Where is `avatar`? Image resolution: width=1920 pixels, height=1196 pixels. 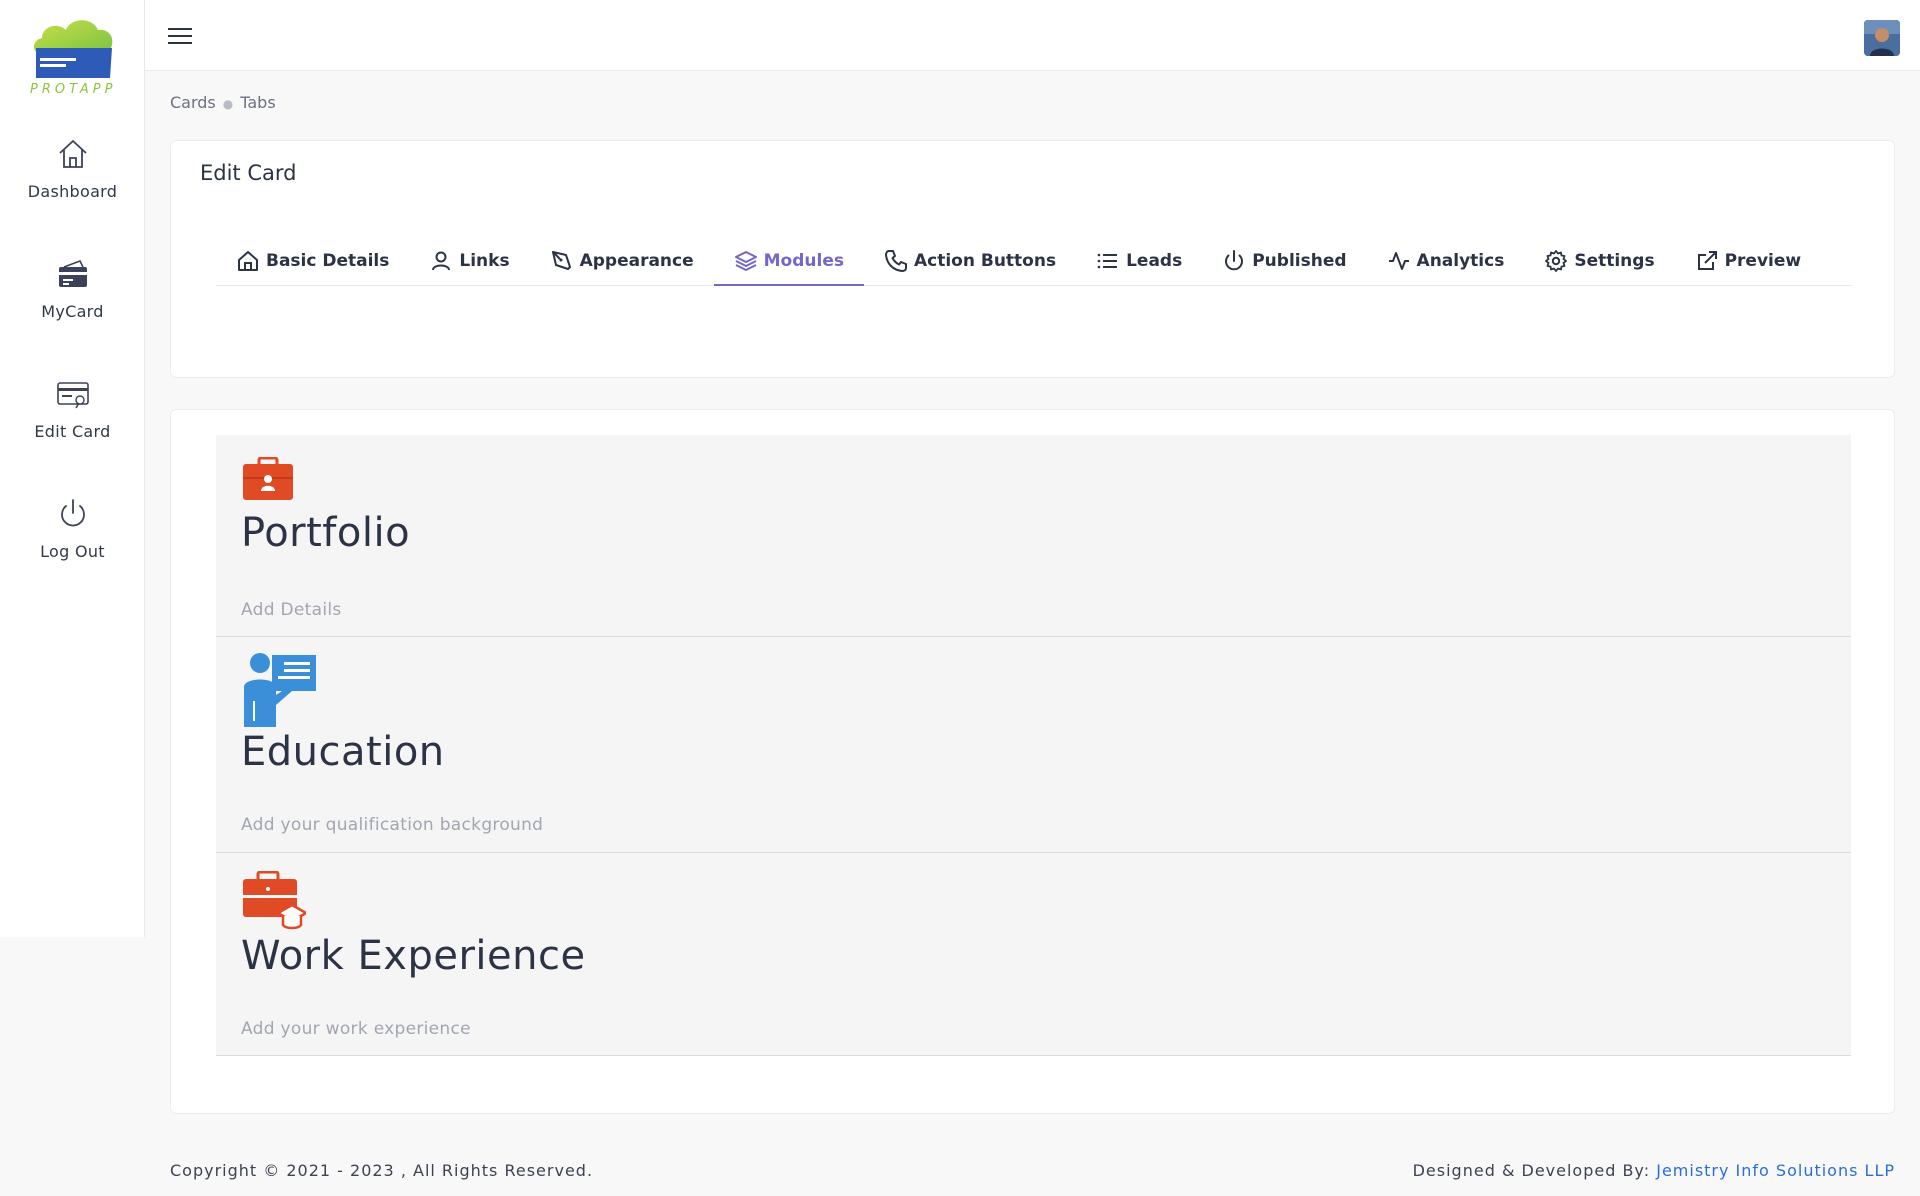
avatar is located at coordinates (1882, 38).